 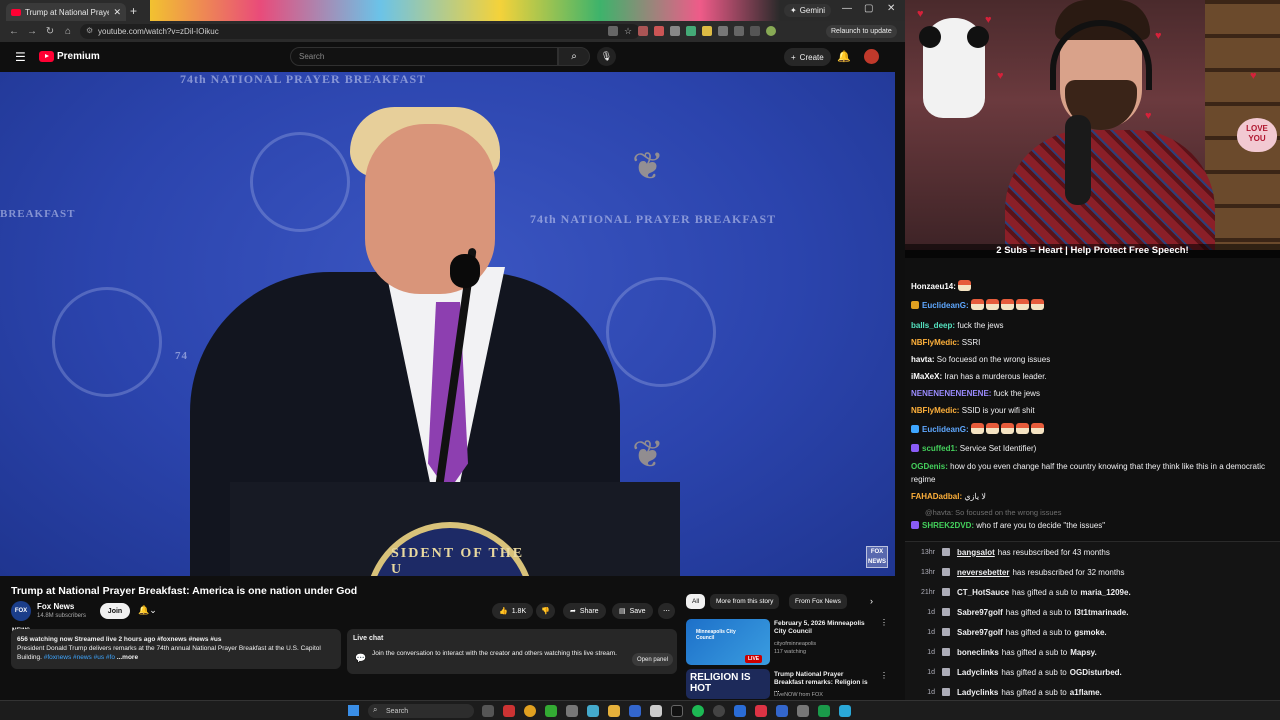 What do you see at coordinates (632, 611) in the screenshot?
I see `save-button: ▤ Save` at bounding box center [632, 611].